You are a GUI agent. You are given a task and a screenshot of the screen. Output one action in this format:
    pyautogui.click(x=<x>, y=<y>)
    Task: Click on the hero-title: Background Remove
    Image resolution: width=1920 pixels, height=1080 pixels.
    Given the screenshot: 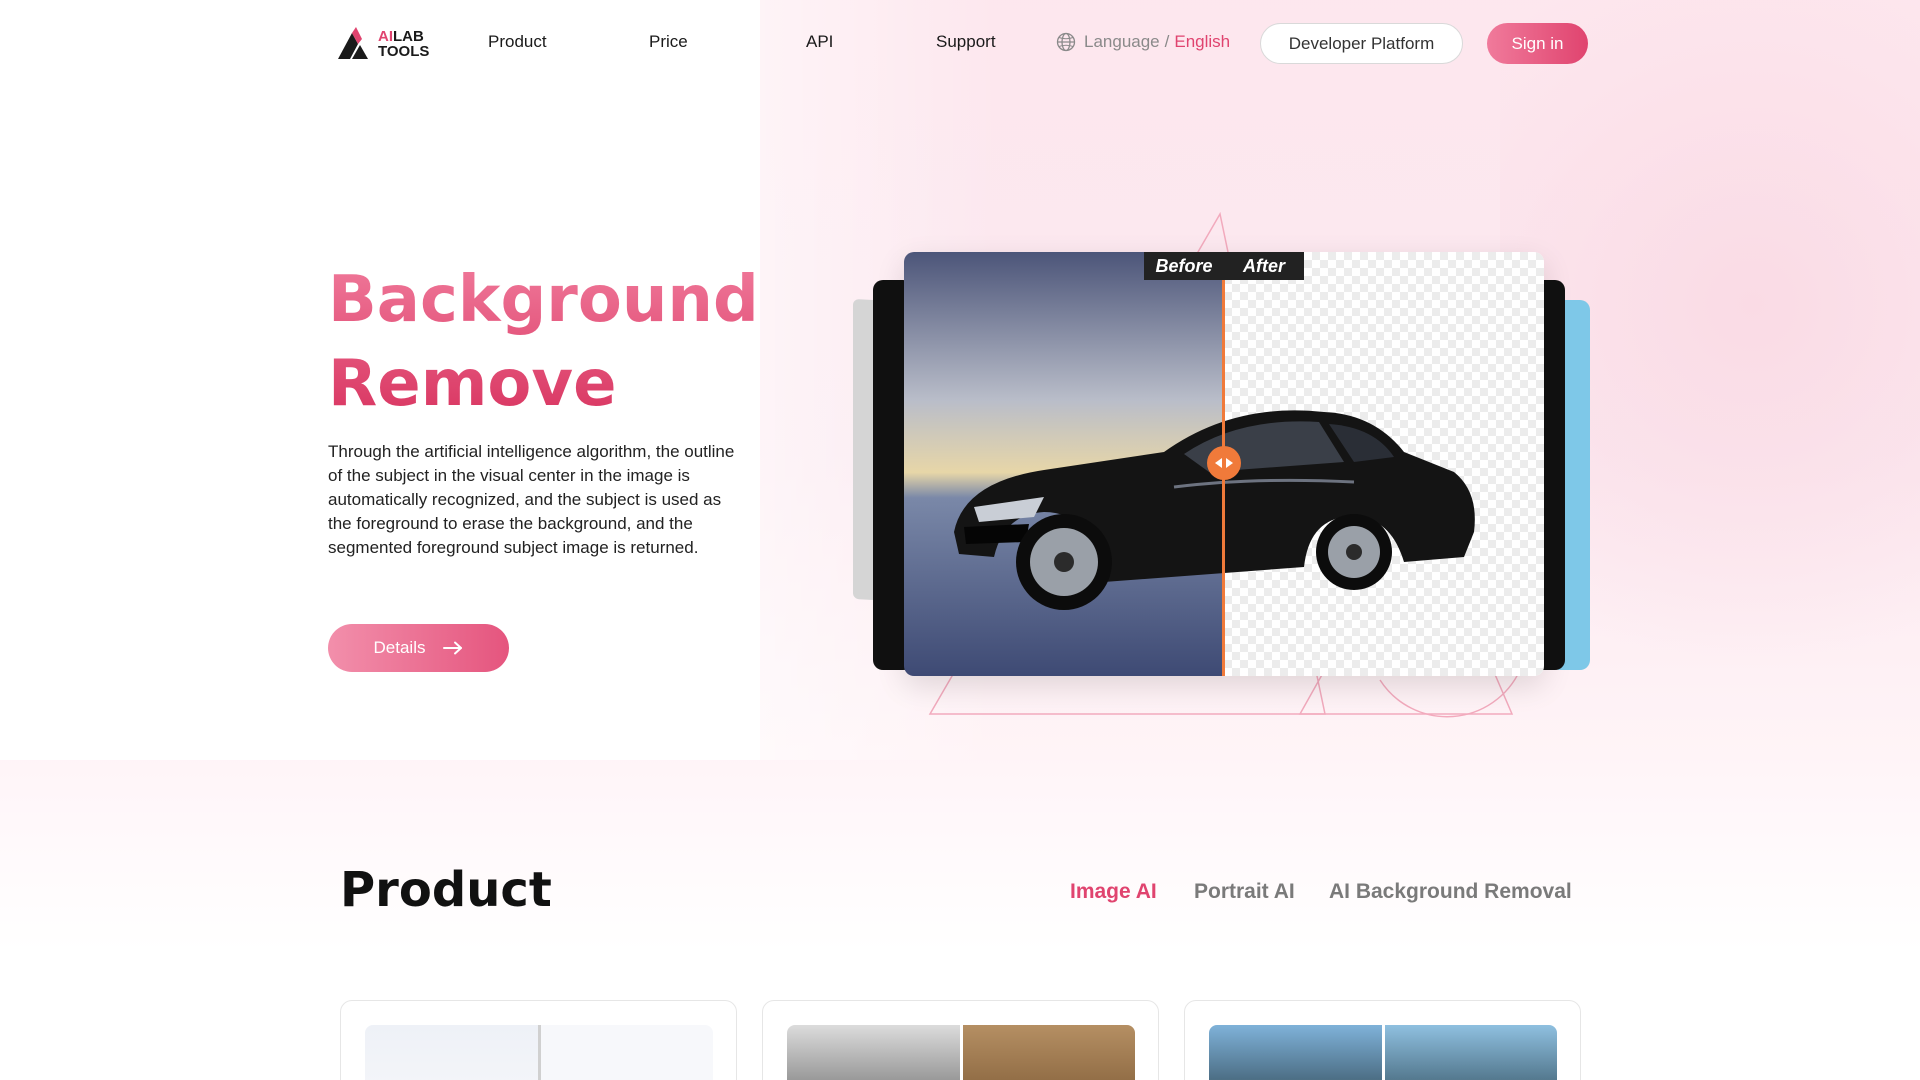 What is the action you would take?
    pyautogui.click(x=558, y=342)
    